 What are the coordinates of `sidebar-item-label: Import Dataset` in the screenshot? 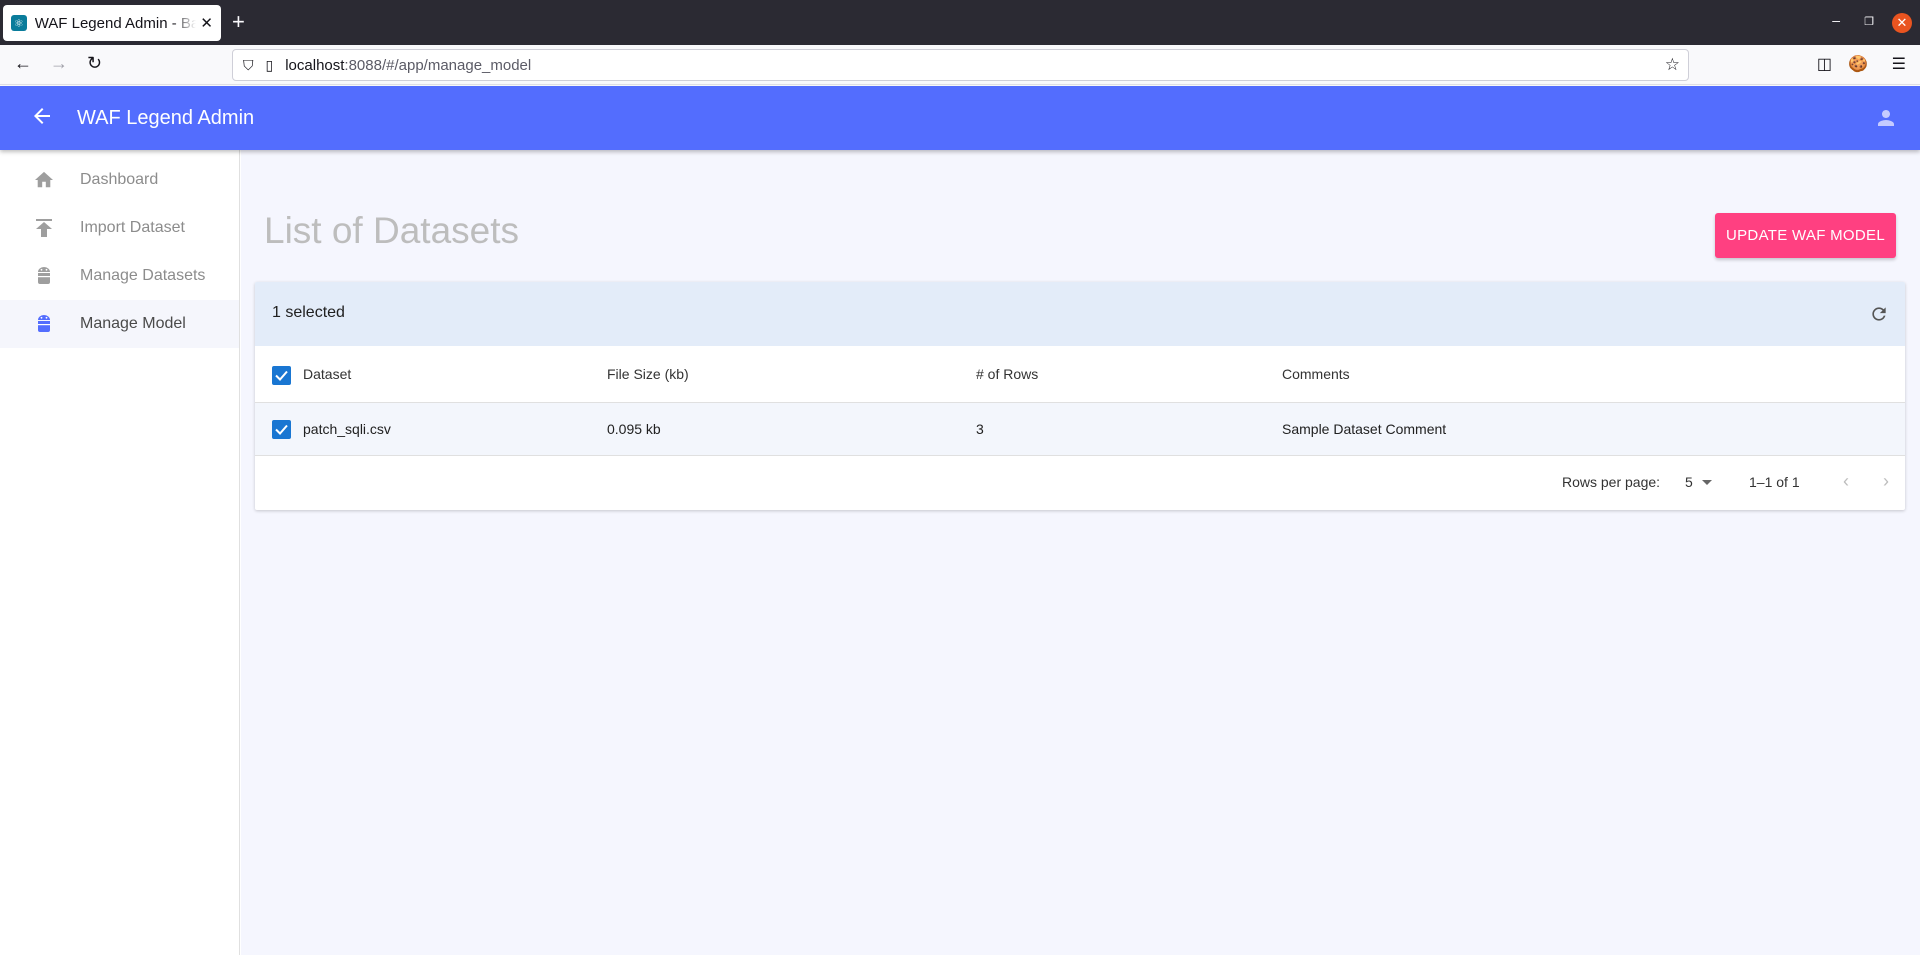 It's located at (132, 227).